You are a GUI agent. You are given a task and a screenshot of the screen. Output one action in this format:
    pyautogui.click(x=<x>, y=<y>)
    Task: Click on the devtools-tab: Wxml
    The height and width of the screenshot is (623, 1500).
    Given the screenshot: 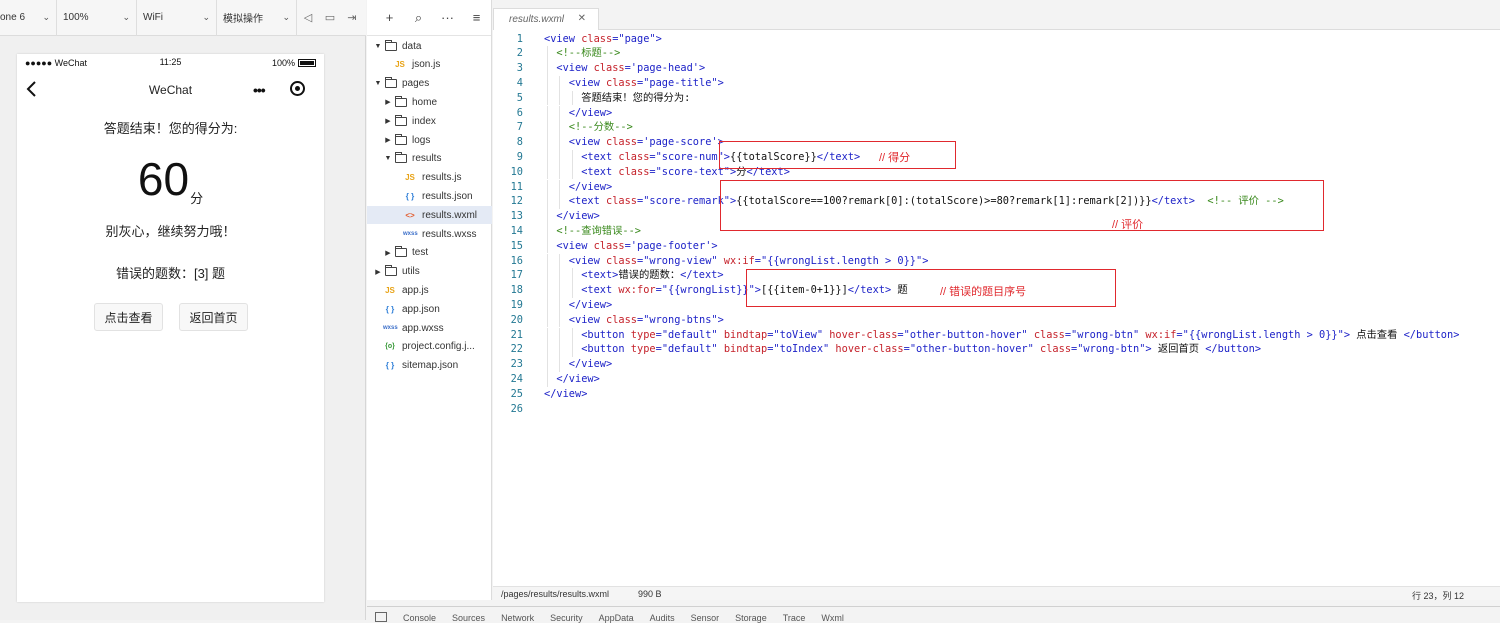 What is the action you would take?
    pyautogui.click(x=832, y=615)
    